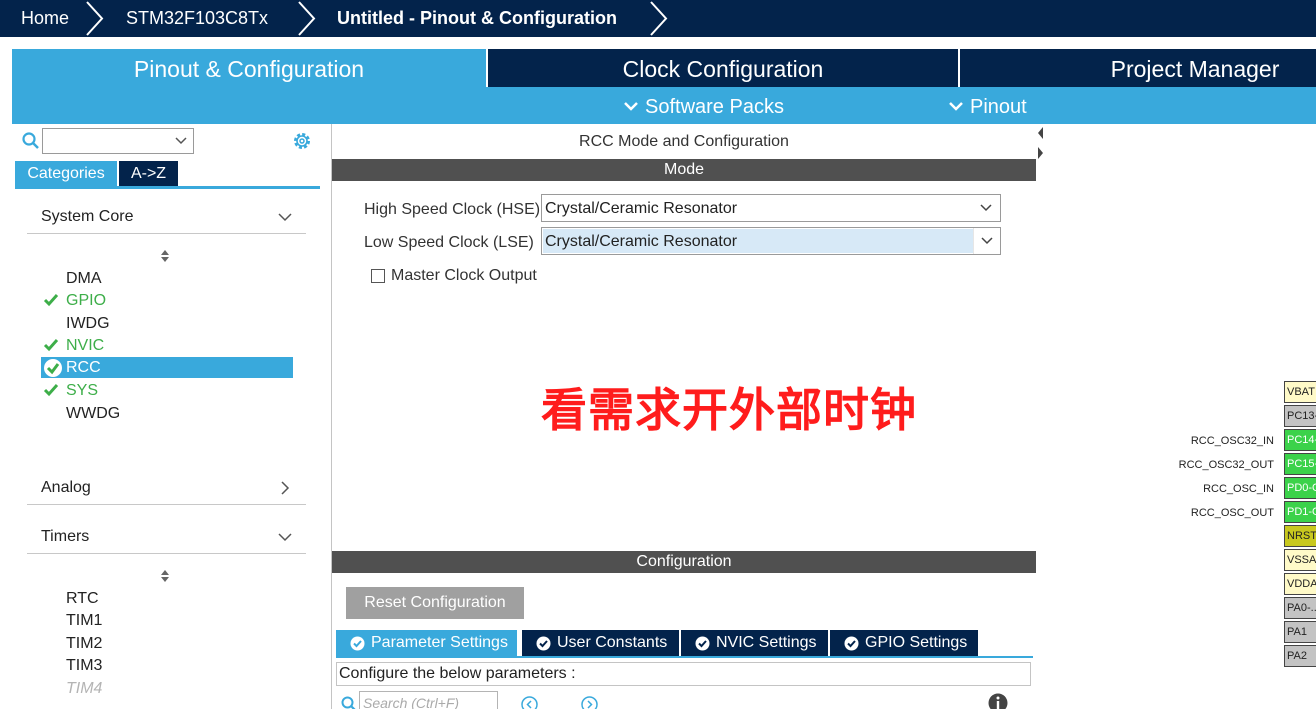  What do you see at coordinates (166, 221) in the screenshot?
I see `group-system-core: System Core` at bounding box center [166, 221].